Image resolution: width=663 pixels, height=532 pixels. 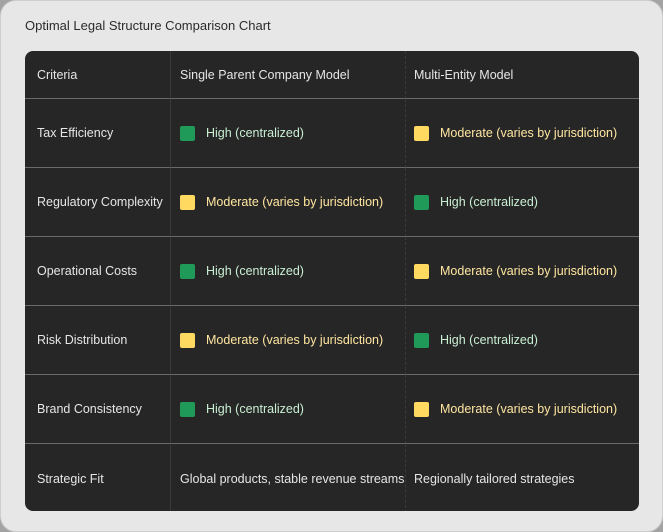 I want to click on row-criteria: Tax Efficiency, so click(x=98, y=133).